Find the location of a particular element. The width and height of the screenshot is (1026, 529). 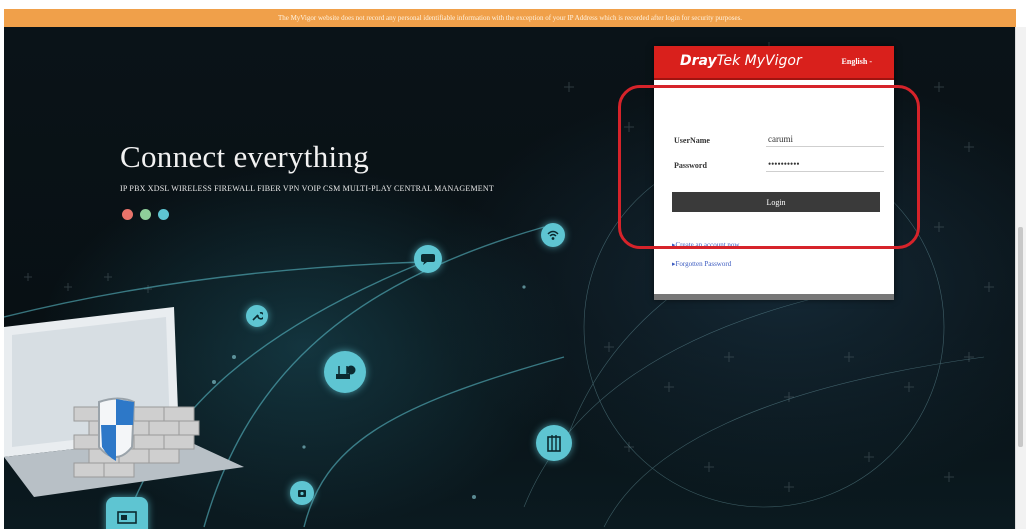

hero-title: Connect everything is located at coordinates (245, 156).